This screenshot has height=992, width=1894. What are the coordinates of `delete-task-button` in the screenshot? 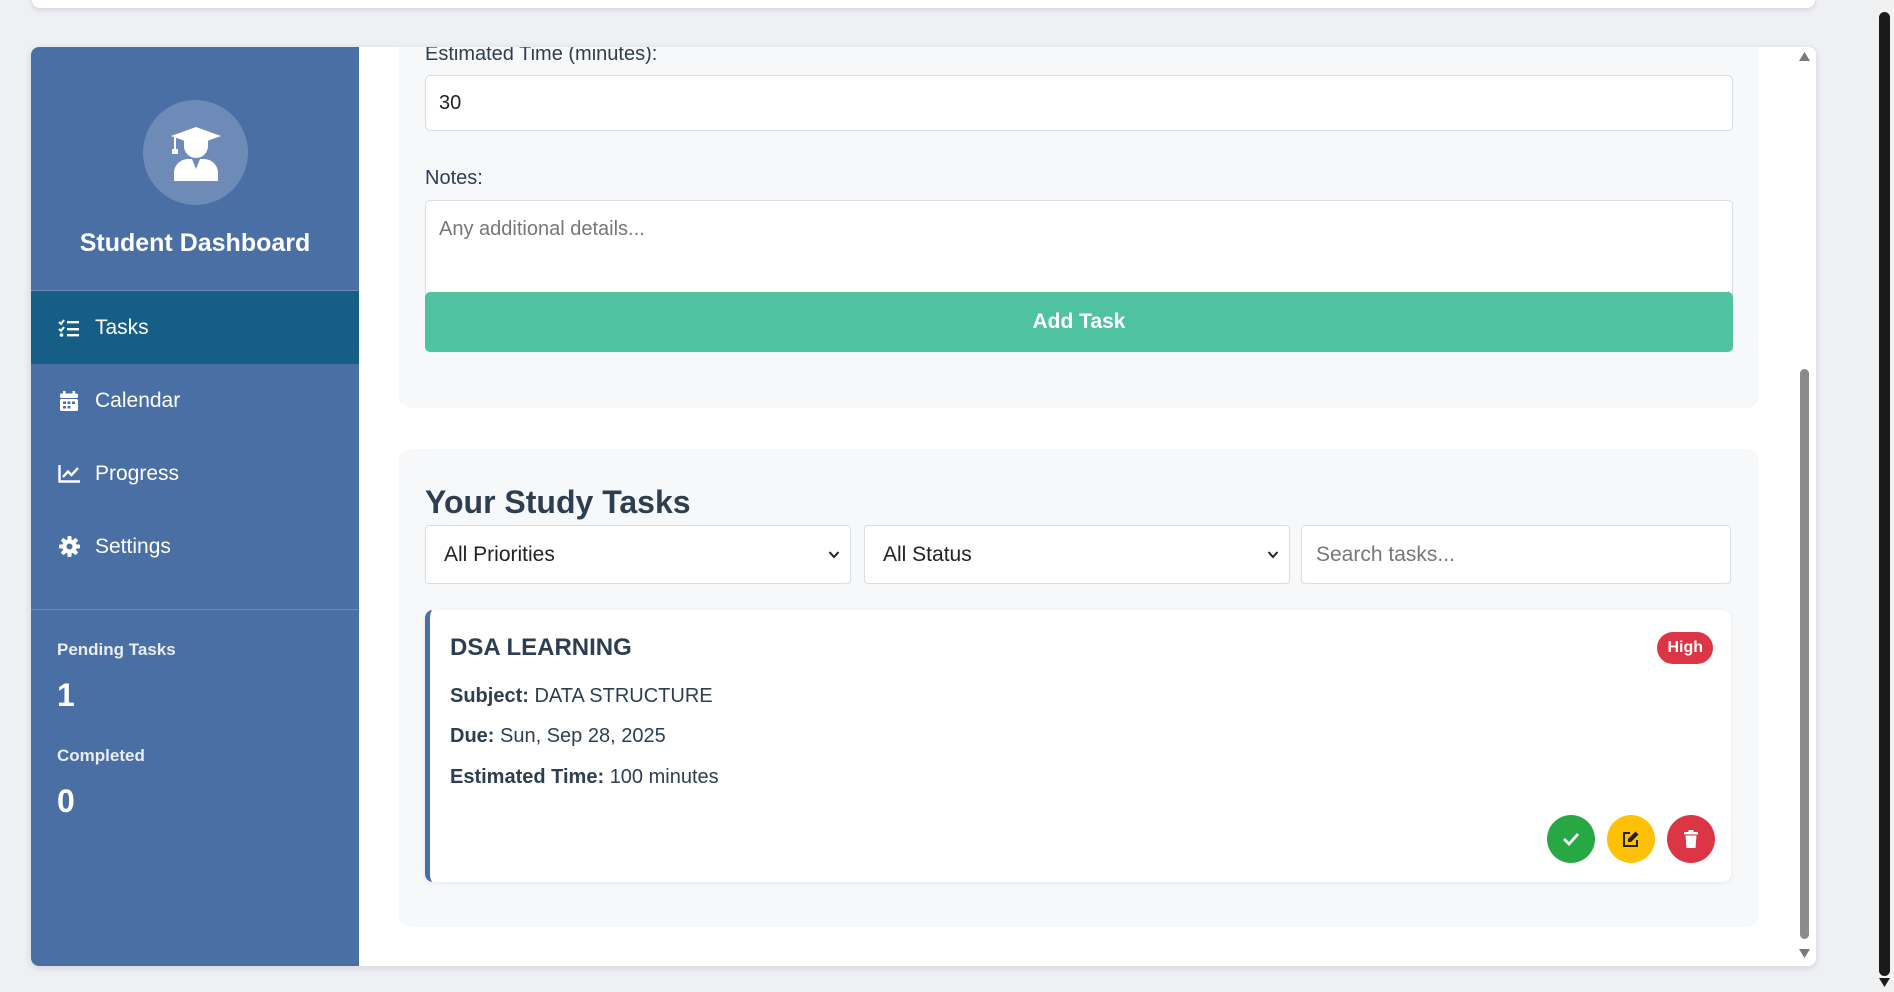 It's located at (1691, 839).